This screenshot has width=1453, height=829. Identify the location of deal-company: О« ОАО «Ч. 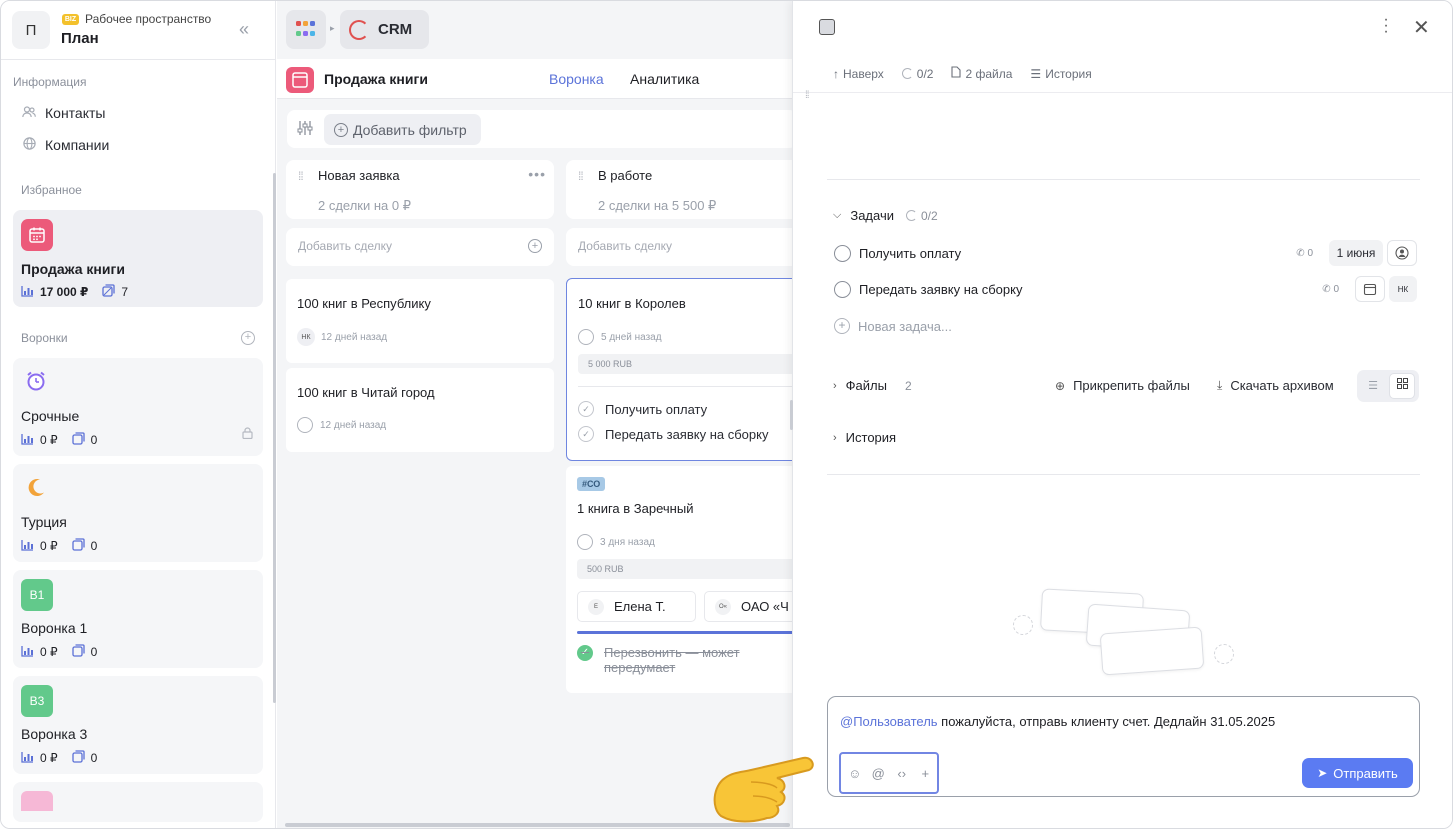
(748, 606).